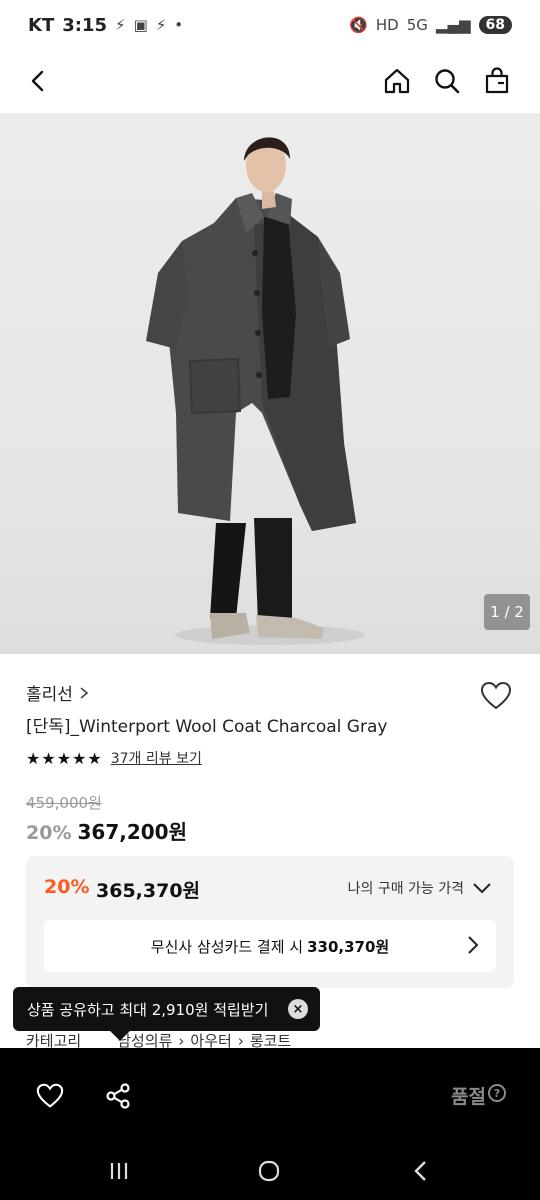  What do you see at coordinates (507, 612) in the screenshot?
I see `image-counter: 1 / 2` at bounding box center [507, 612].